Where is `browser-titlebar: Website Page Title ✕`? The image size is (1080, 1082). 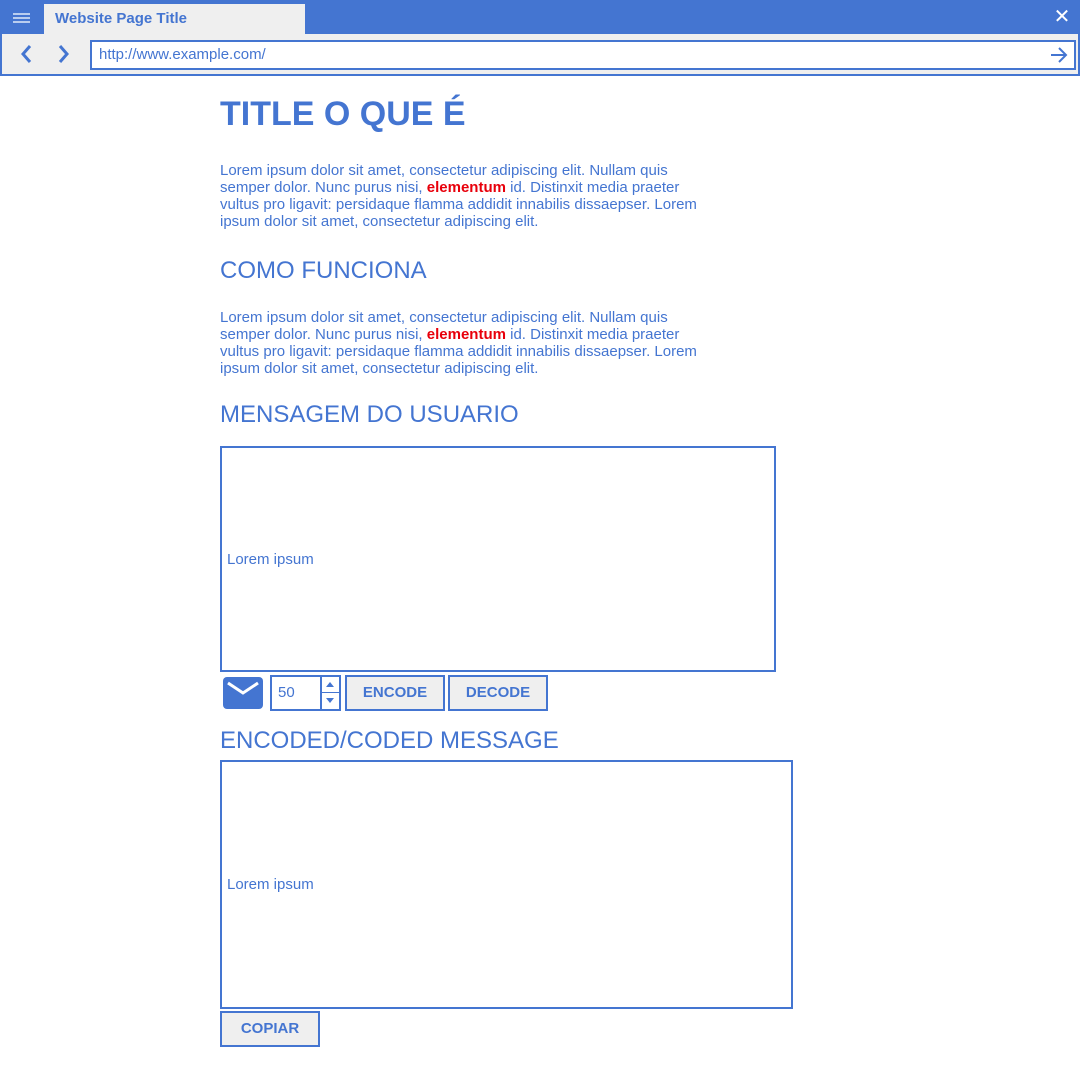
browser-titlebar: Website Page Title ✕ is located at coordinates (540, 17).